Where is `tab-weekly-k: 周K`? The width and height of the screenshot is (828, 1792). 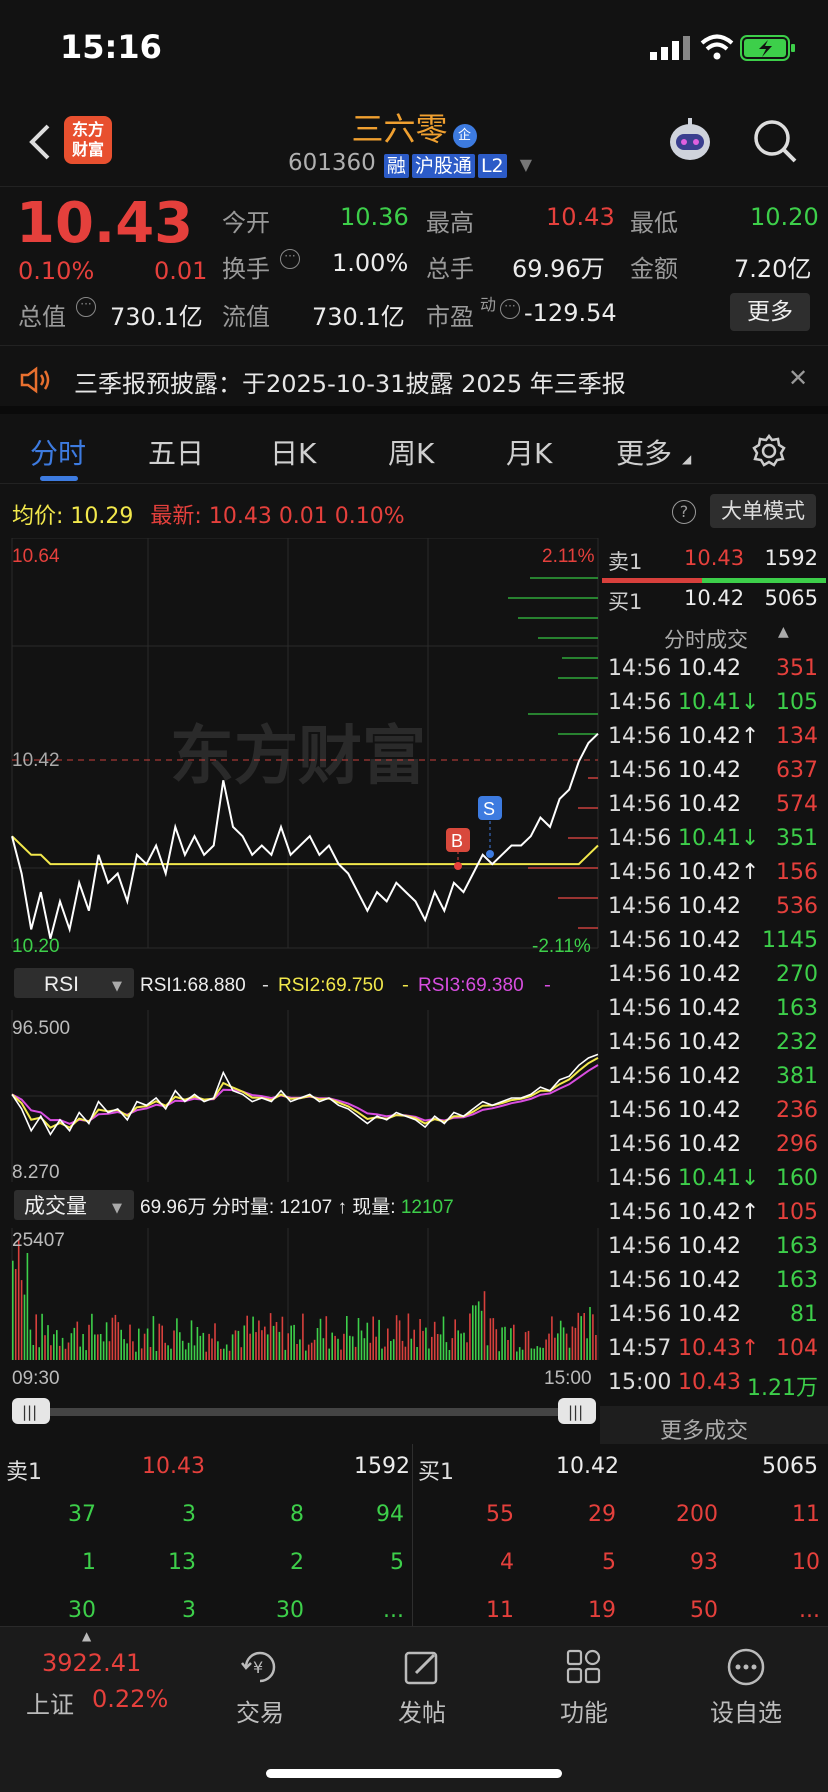
tab-weekly-k: 周K is located at coordinates (411, 452).